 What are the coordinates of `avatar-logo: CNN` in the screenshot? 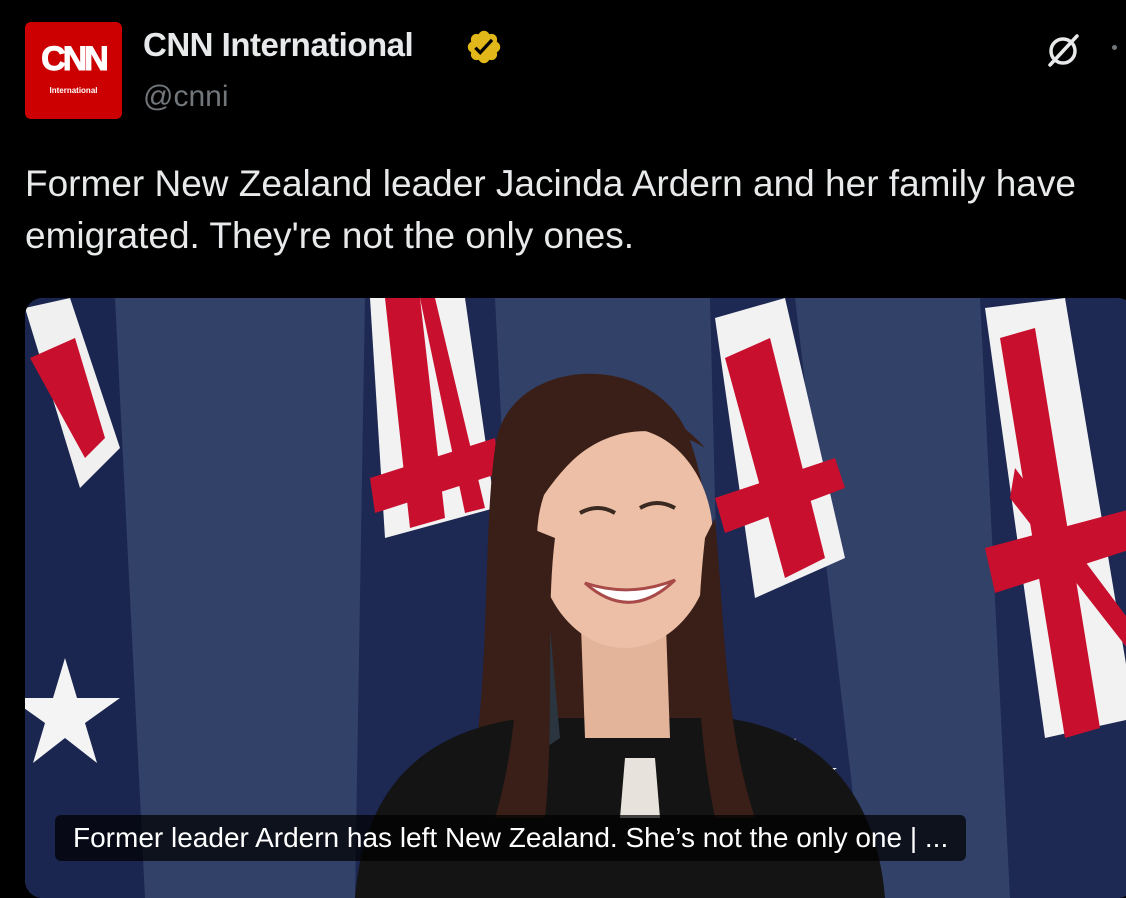 It's located at (75, 59).